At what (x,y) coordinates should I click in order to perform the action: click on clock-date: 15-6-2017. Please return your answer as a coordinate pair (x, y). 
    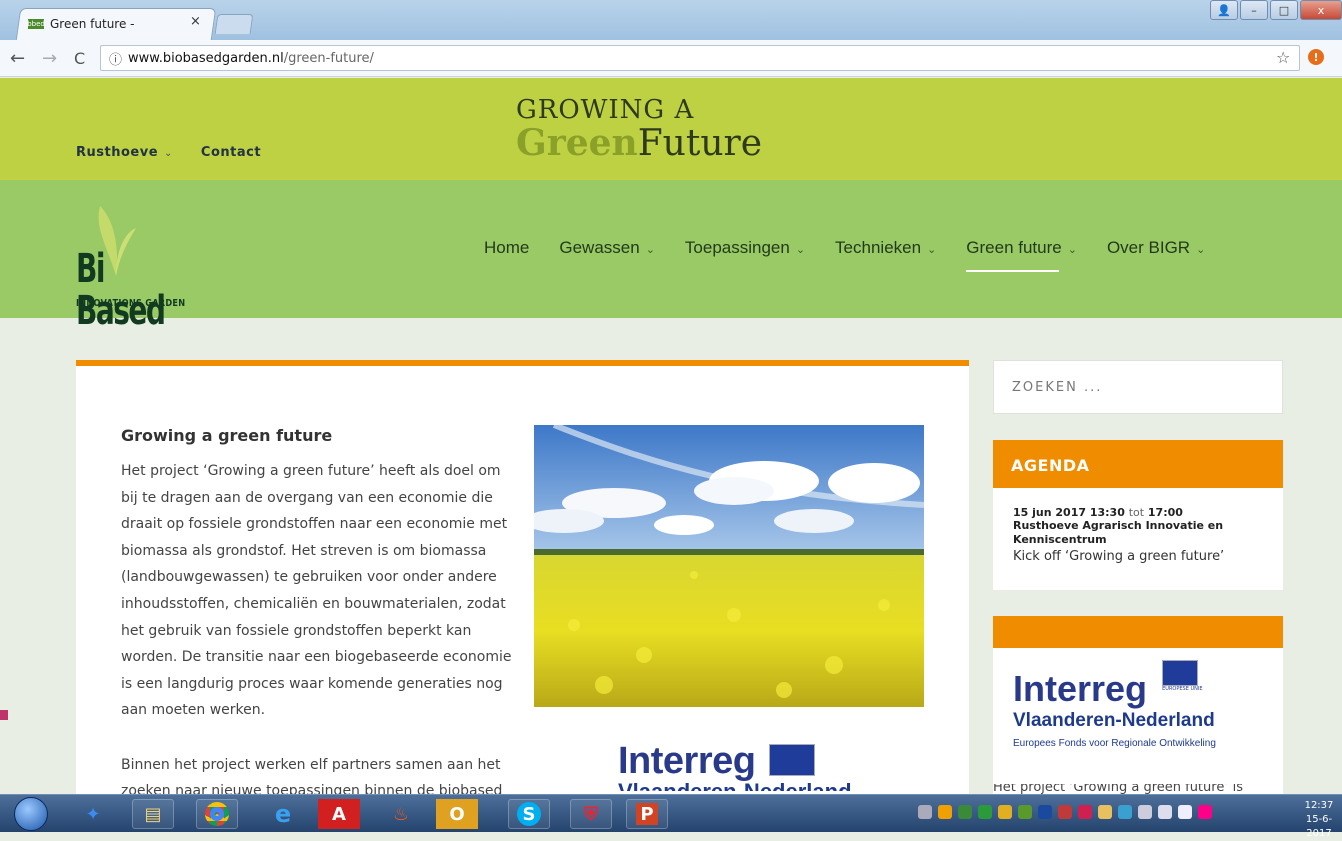
    Looking at the image, I should click on (1319, 826).